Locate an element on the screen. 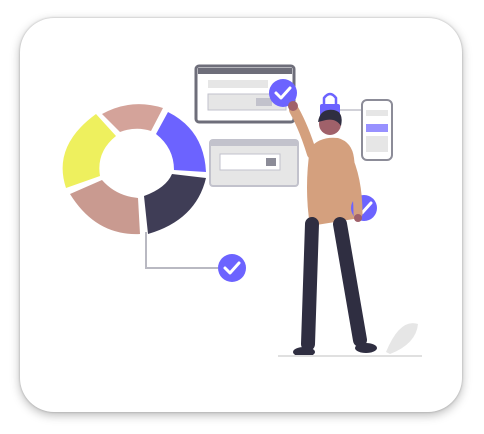 Image resolution: width=484 pixels, height=434 pixels. check-icon is located at coordinates (232, 268).